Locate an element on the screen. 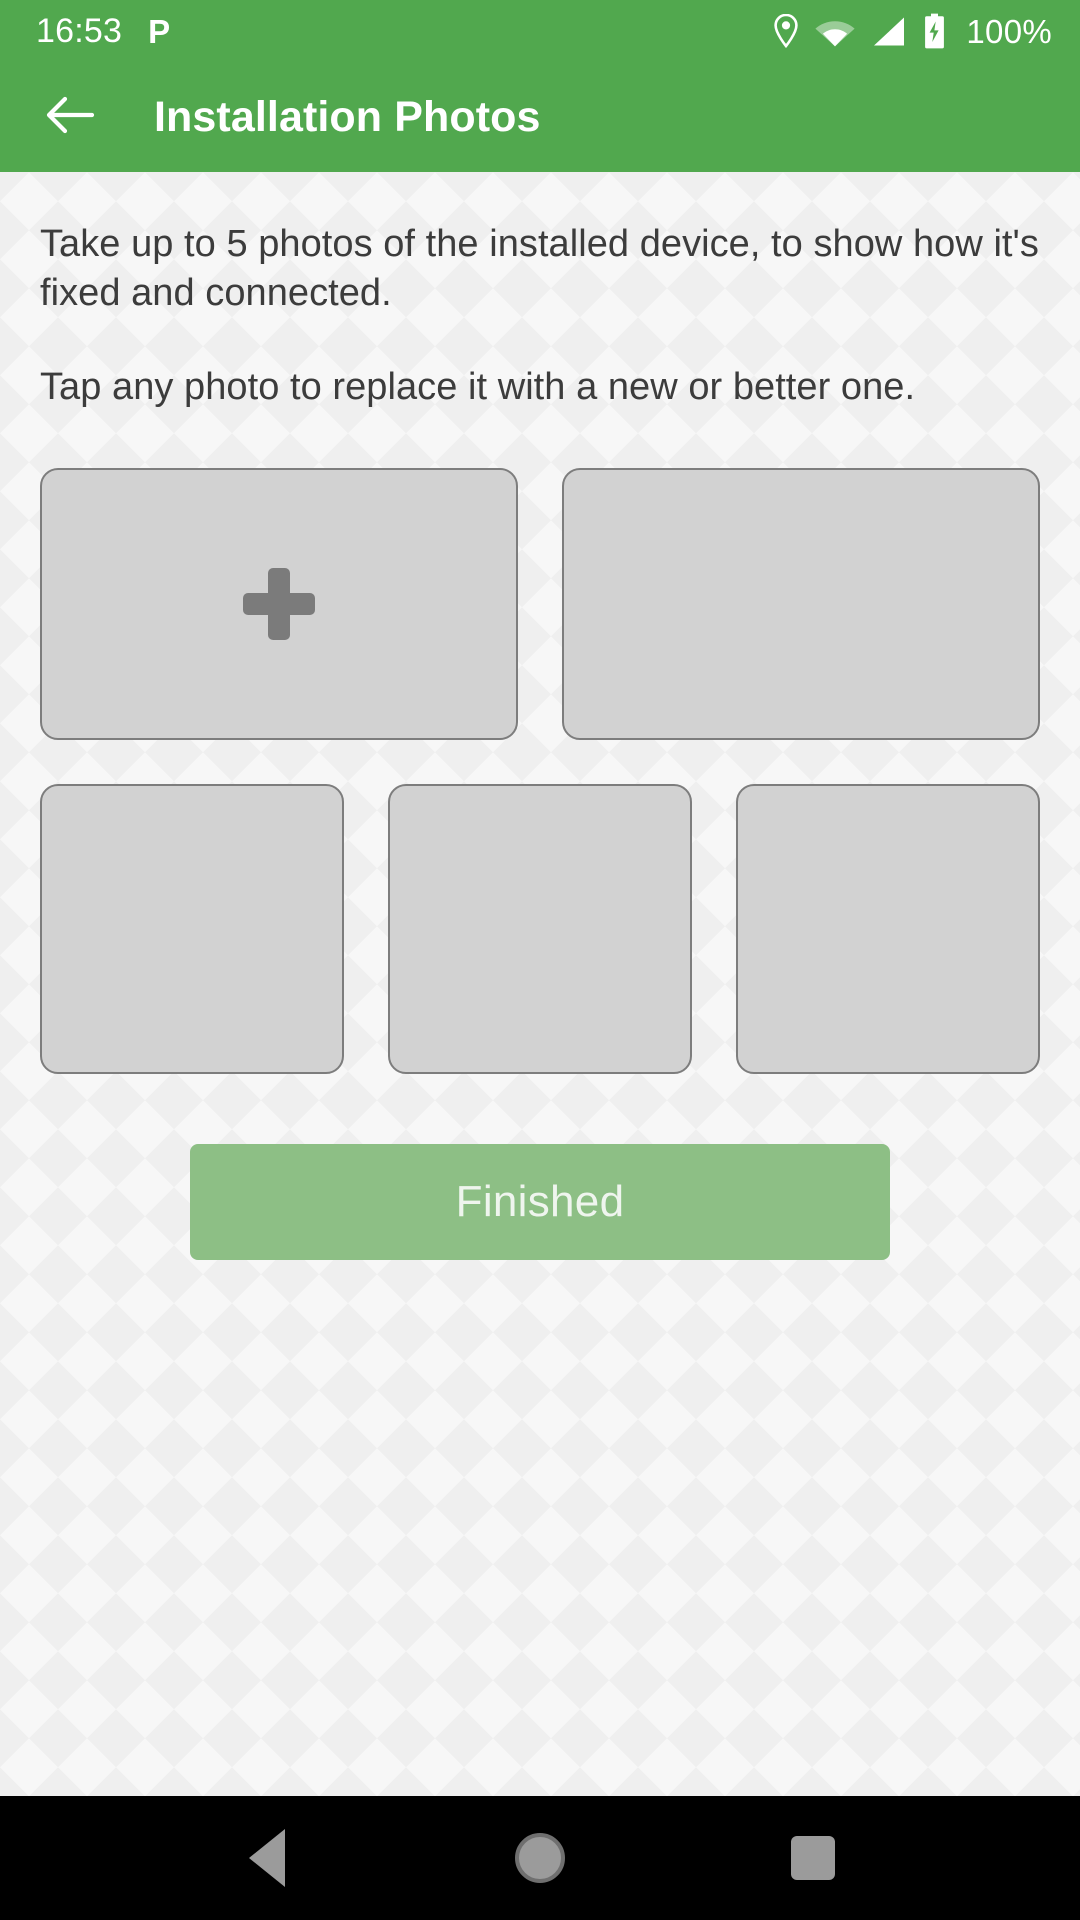  location-pin-icon is located at coordinates (786, 31).